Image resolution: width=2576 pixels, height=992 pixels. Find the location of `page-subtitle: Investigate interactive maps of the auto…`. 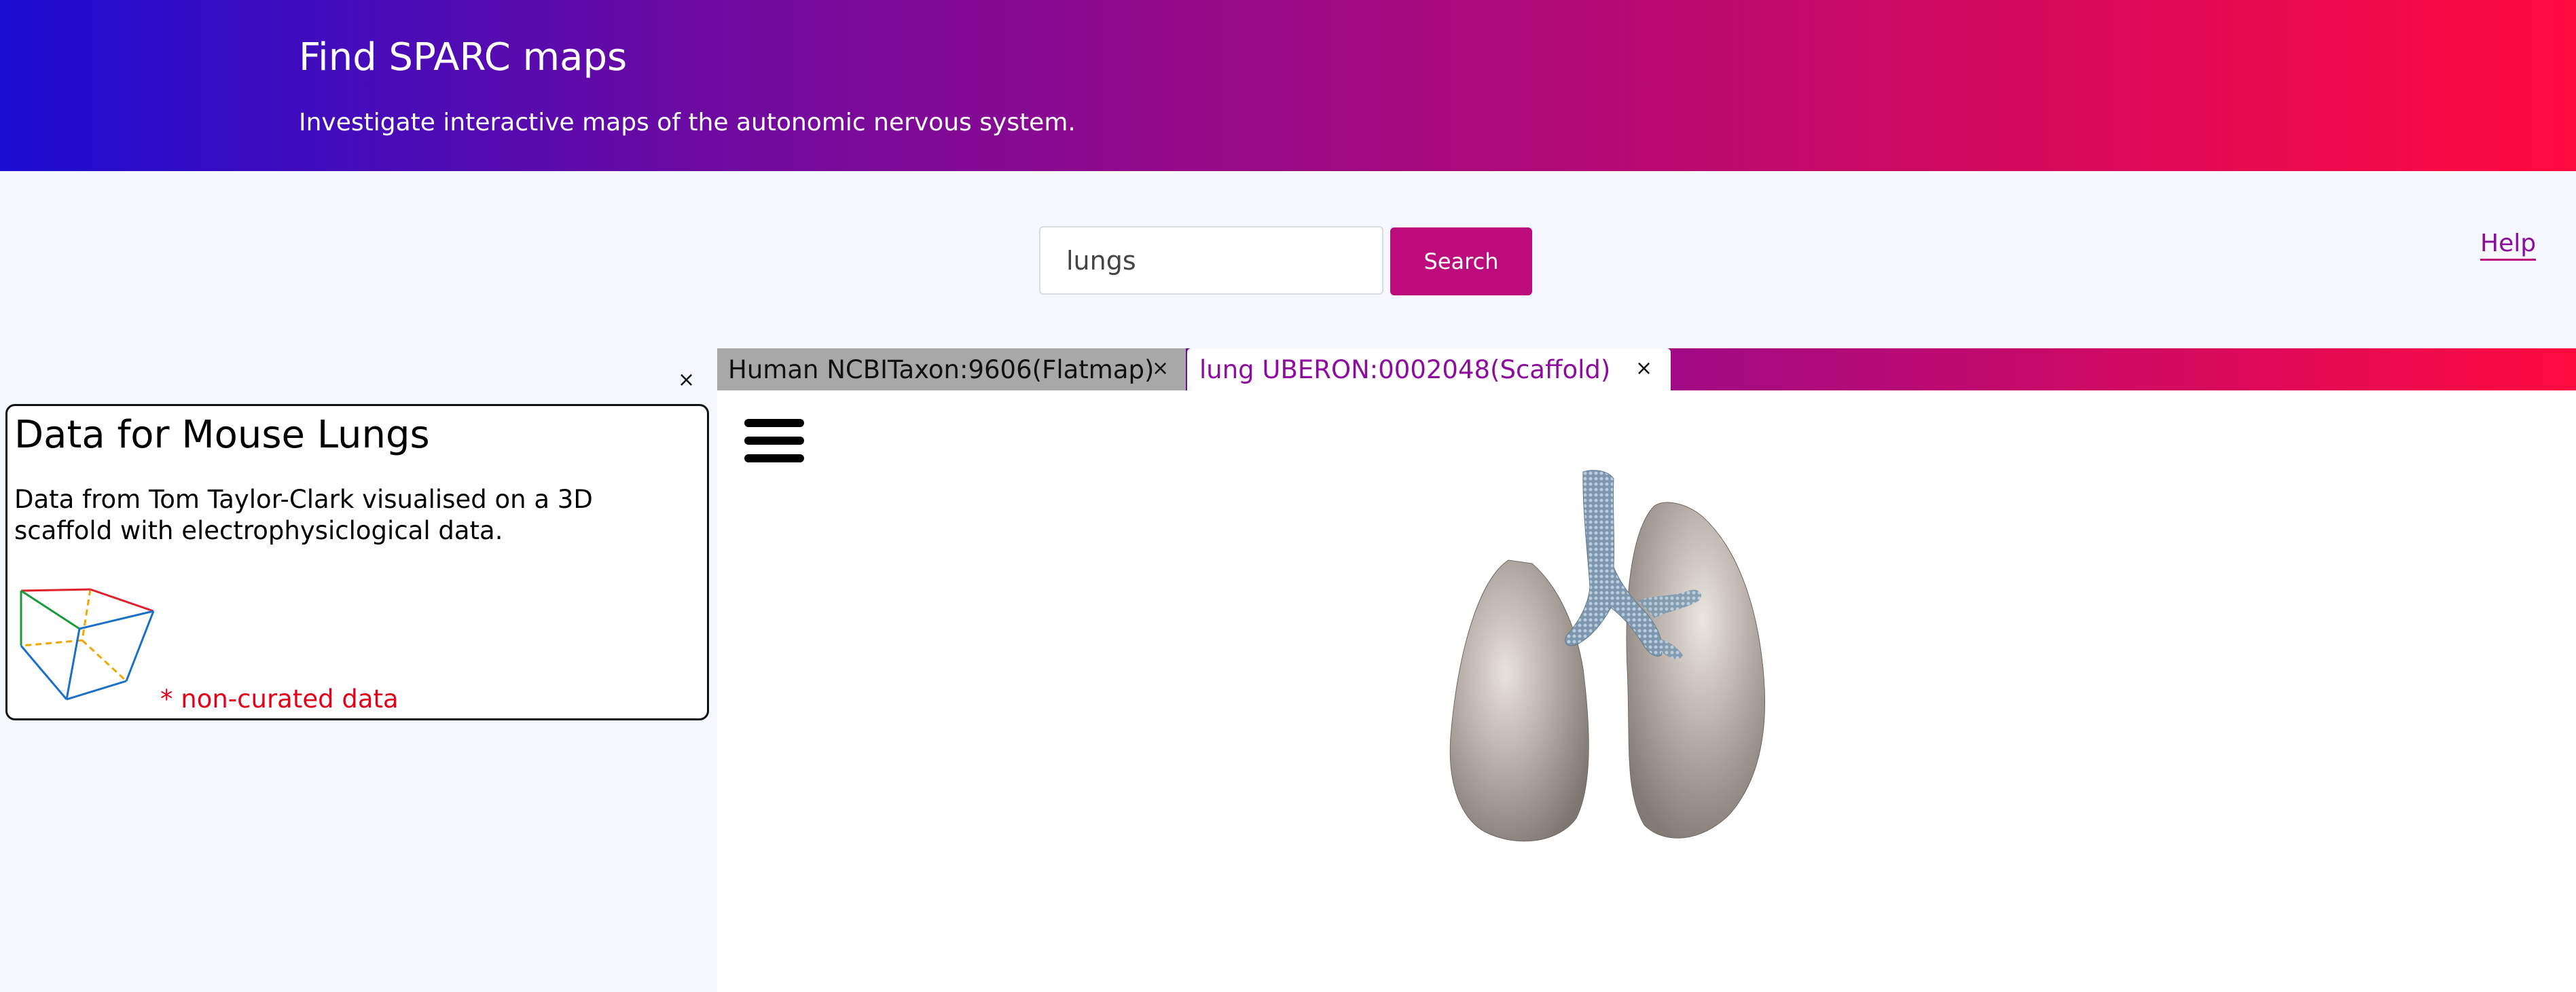

page-subtitle: Investigate interactive maps of the auto… is located at coordinates (687, 123).